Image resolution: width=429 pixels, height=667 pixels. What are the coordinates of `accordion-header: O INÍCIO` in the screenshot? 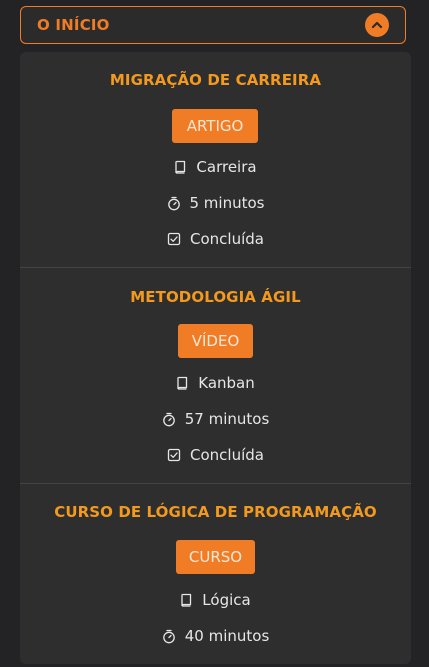 It's located at (213, 25).